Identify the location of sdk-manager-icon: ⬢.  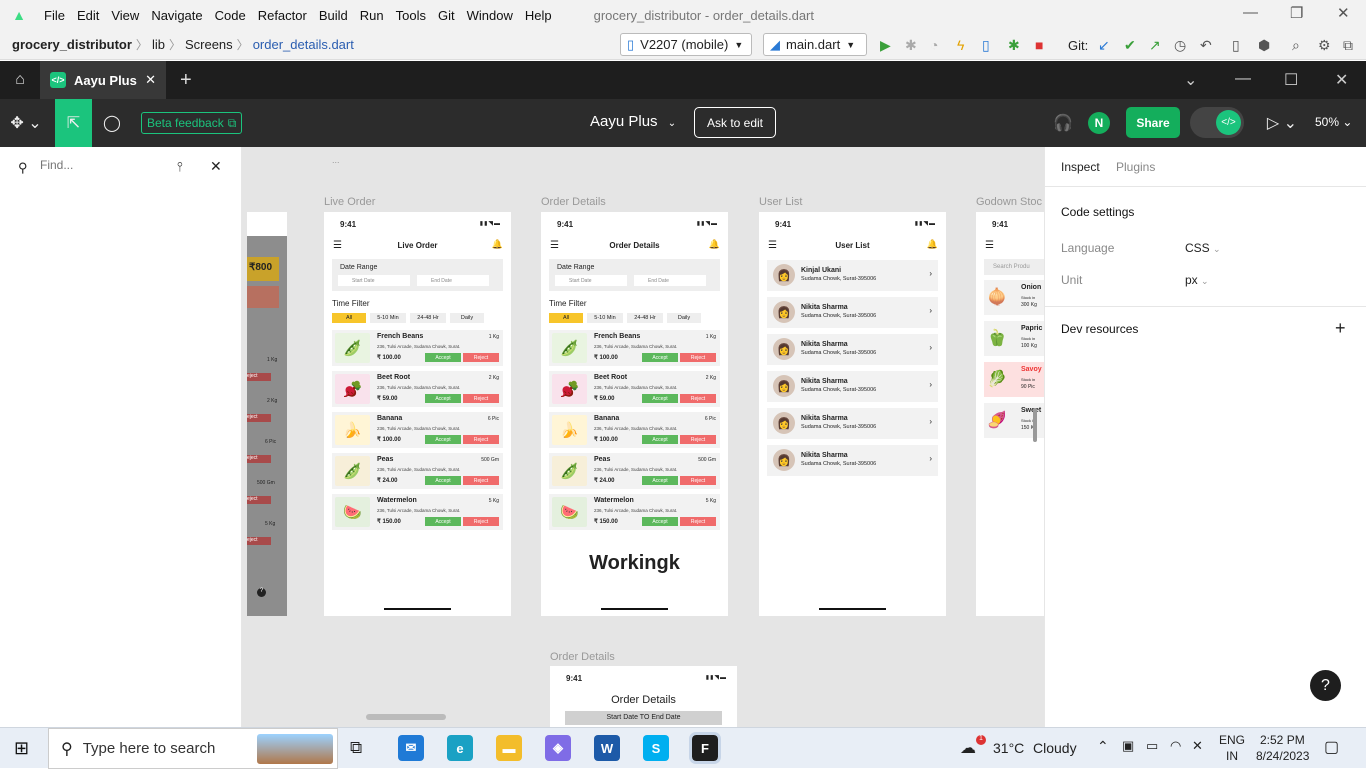
(1264, 45).